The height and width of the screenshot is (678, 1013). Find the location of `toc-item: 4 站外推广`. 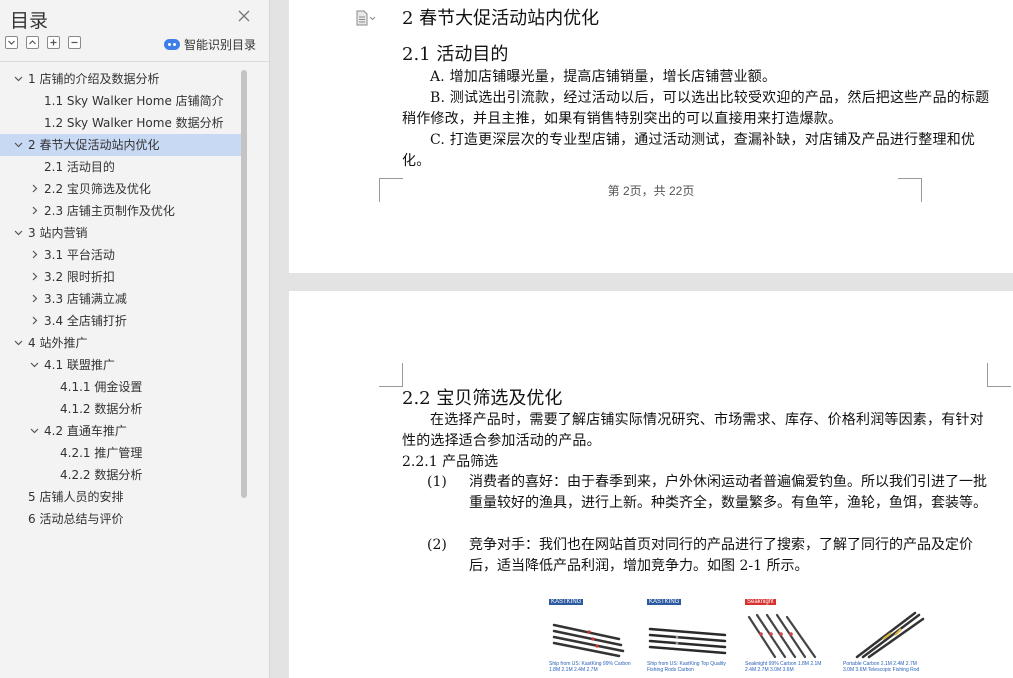

toc-item: 4 站外推广 is located at coordinates (121, 343).